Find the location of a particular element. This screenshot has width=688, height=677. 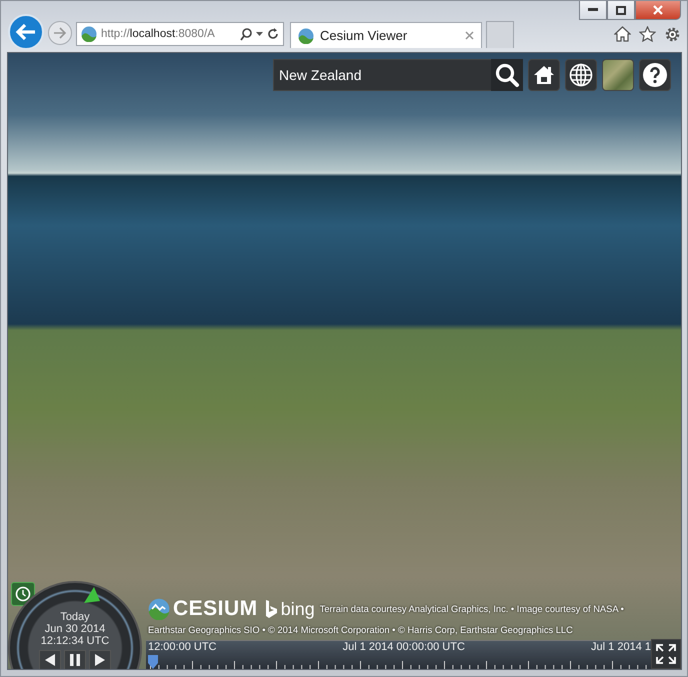

dropdown-caret-icon is located at coordinates (259, 34).